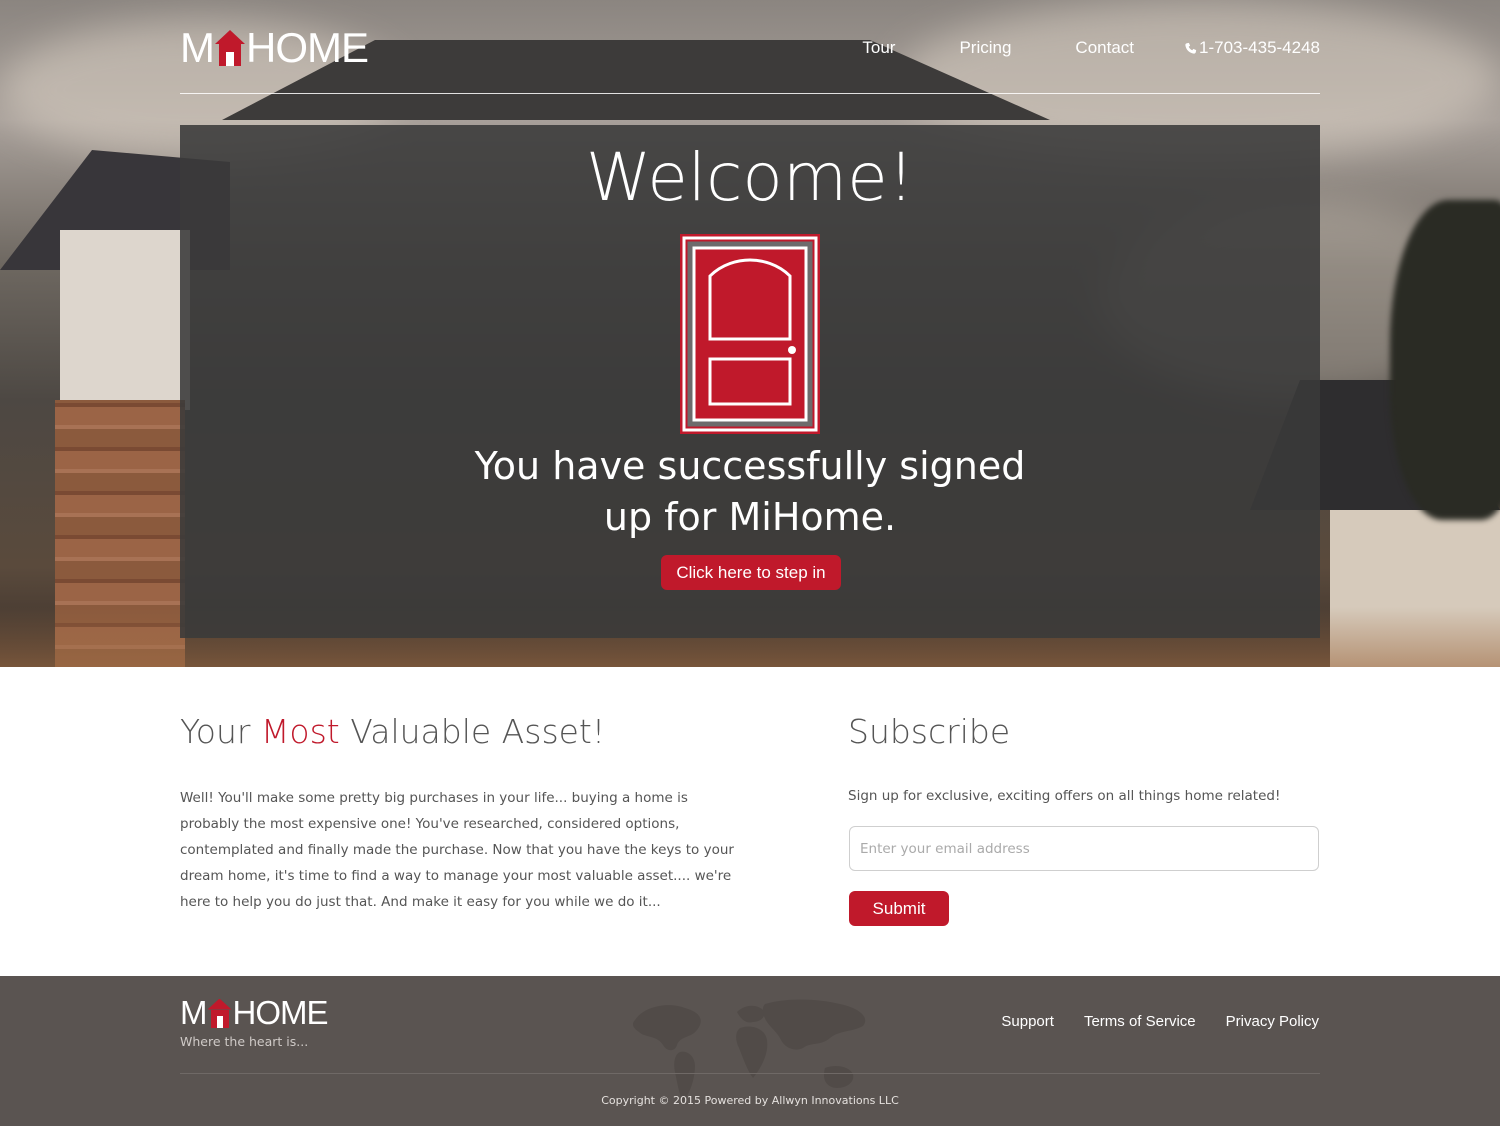 The image size is (1500, 1126). Describe the element at coordinates (1445, 360) in the screenshot. I see `tree` at that location.